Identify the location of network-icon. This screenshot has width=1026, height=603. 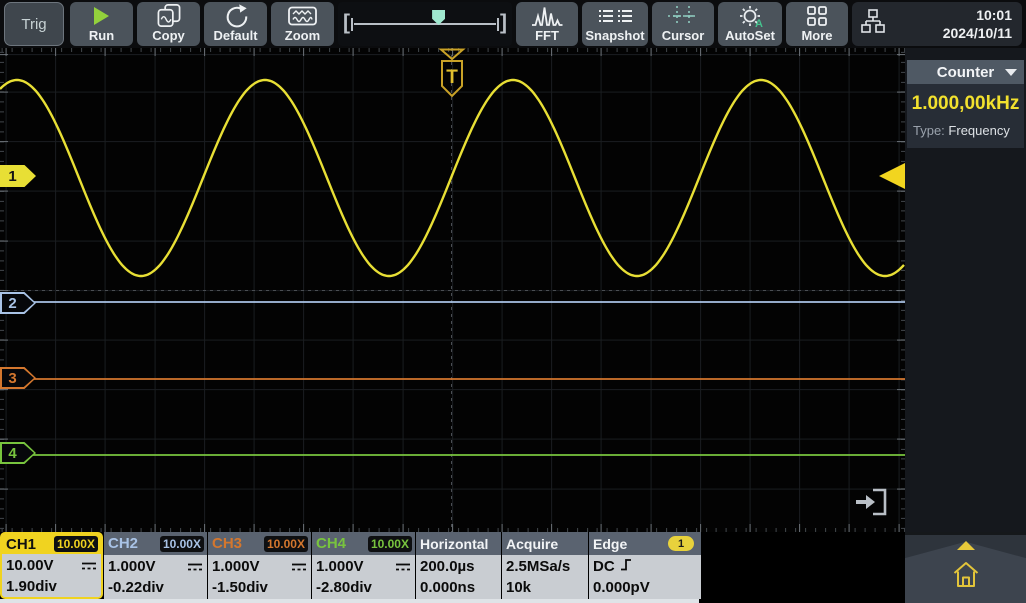
(873, 24).